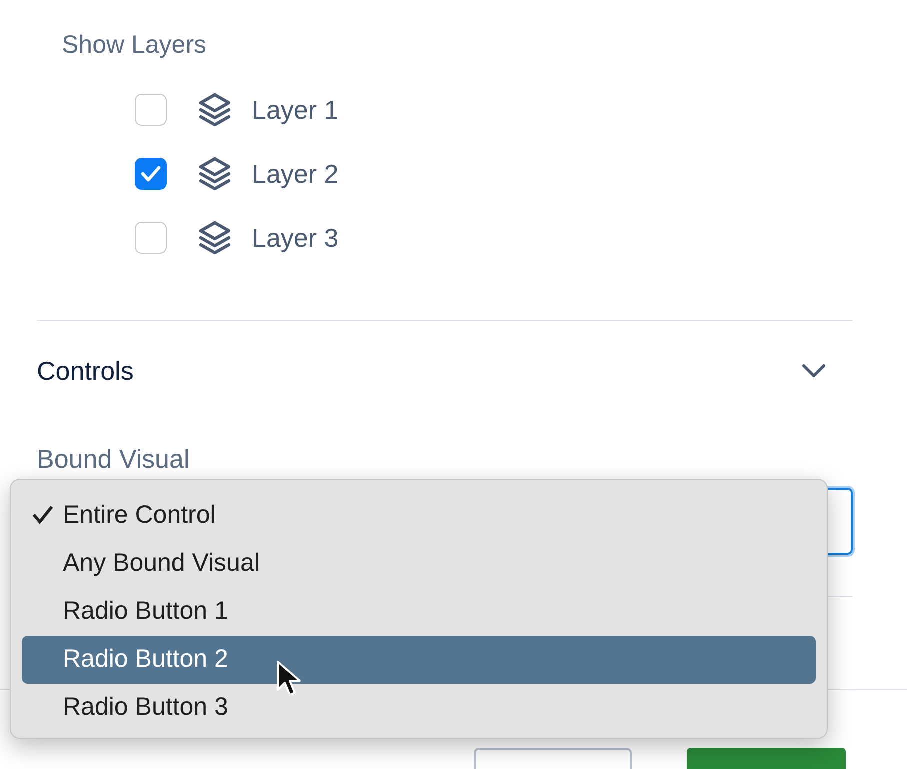 The height and width of the screenshot is (769, 907). What do you see at coordinates (419, 612) in the screenshot?
I see `menu-item: Radio Button 1` at bounding box center [419, 612].